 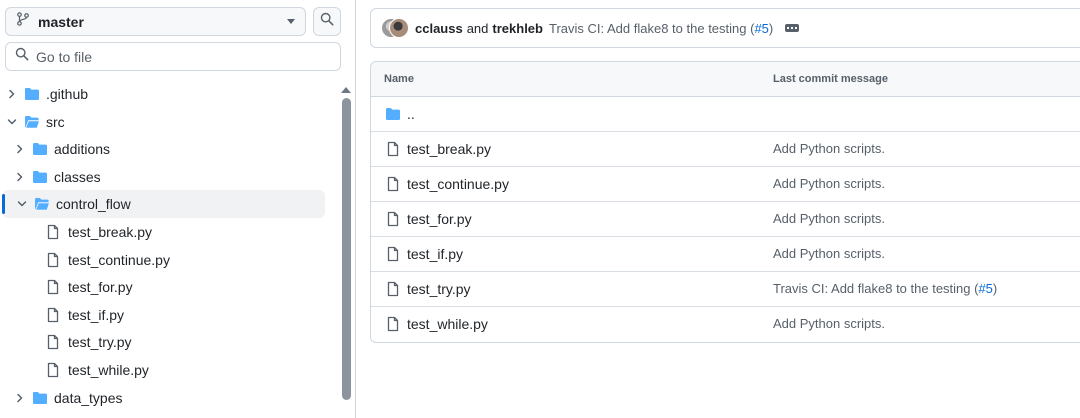 What do you see at coordinates (3, 204) in the screenshot?
I see `active-indicator` at bounding box center [3, 204].